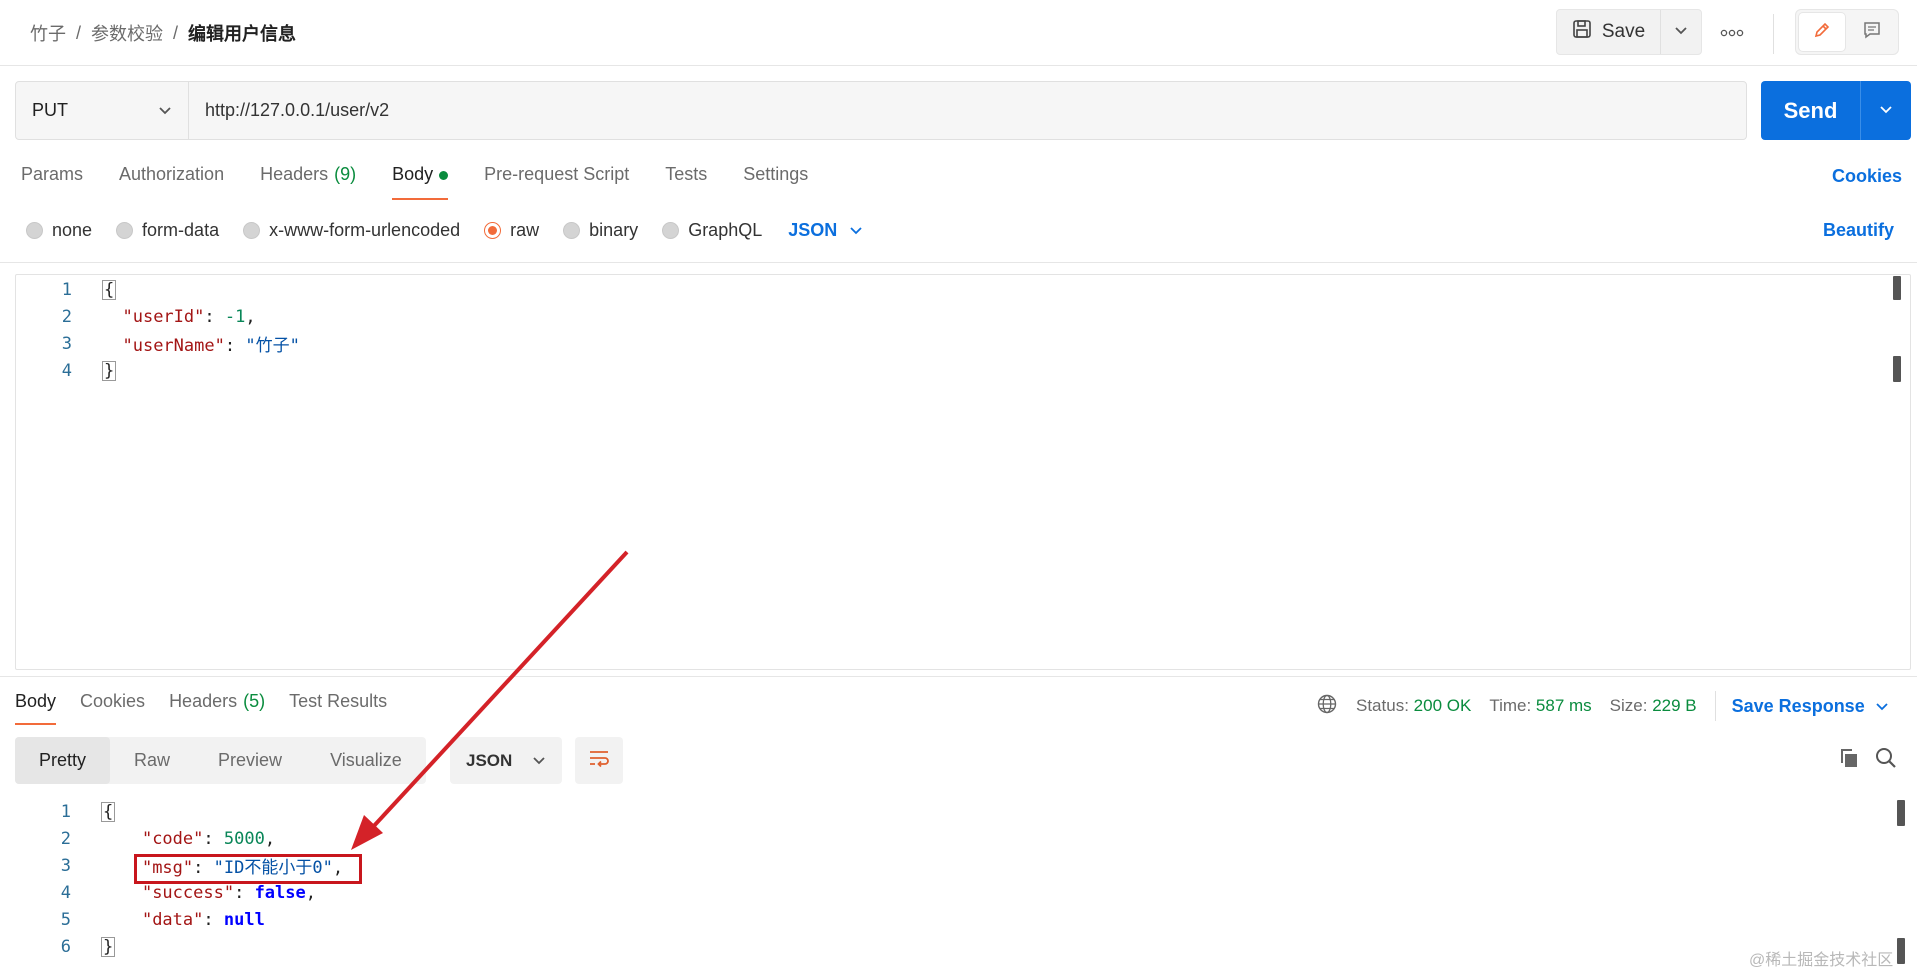 Image resolution: width=1917 pixels, height=975 pixels. What do you see at coordinates (244, 919) in the screenshot?
I see `json-value: null` at bounding box center [244, 919].